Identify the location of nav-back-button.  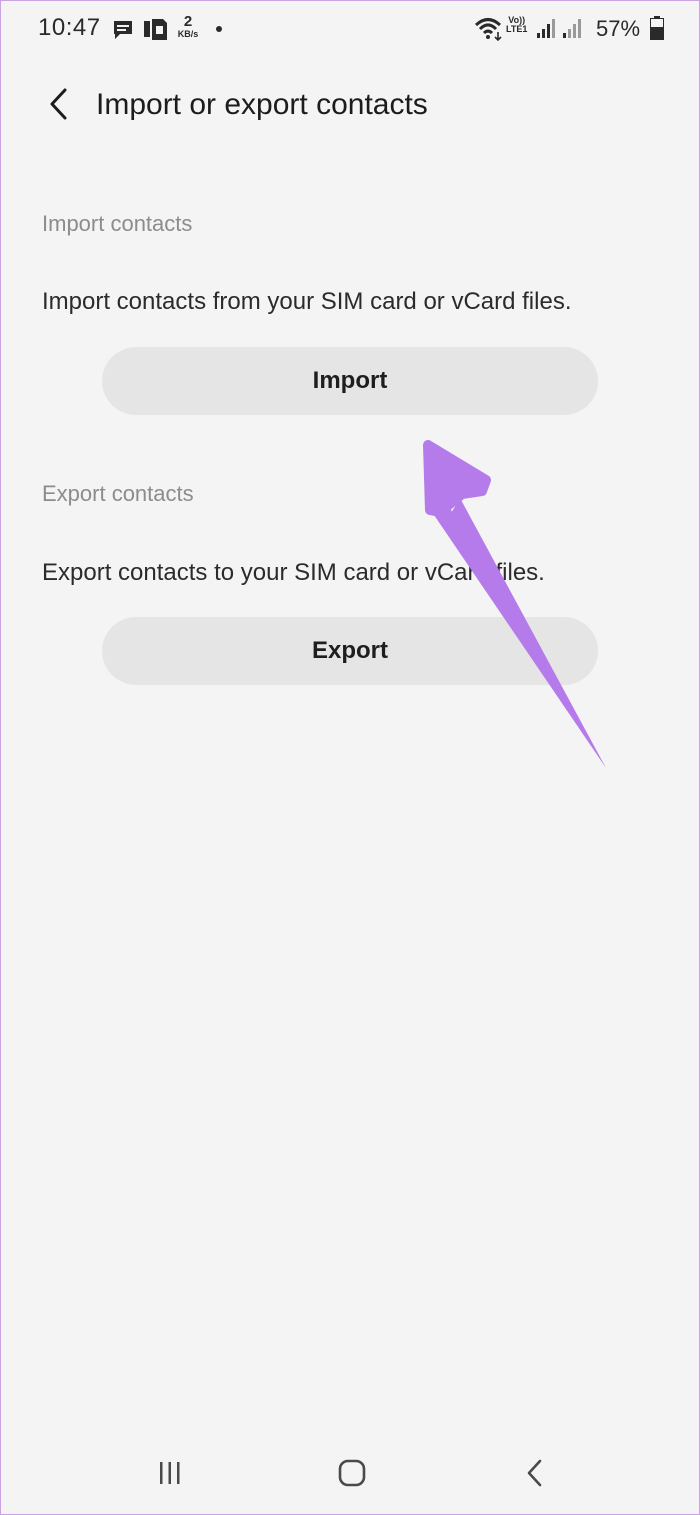
(535, 1473).